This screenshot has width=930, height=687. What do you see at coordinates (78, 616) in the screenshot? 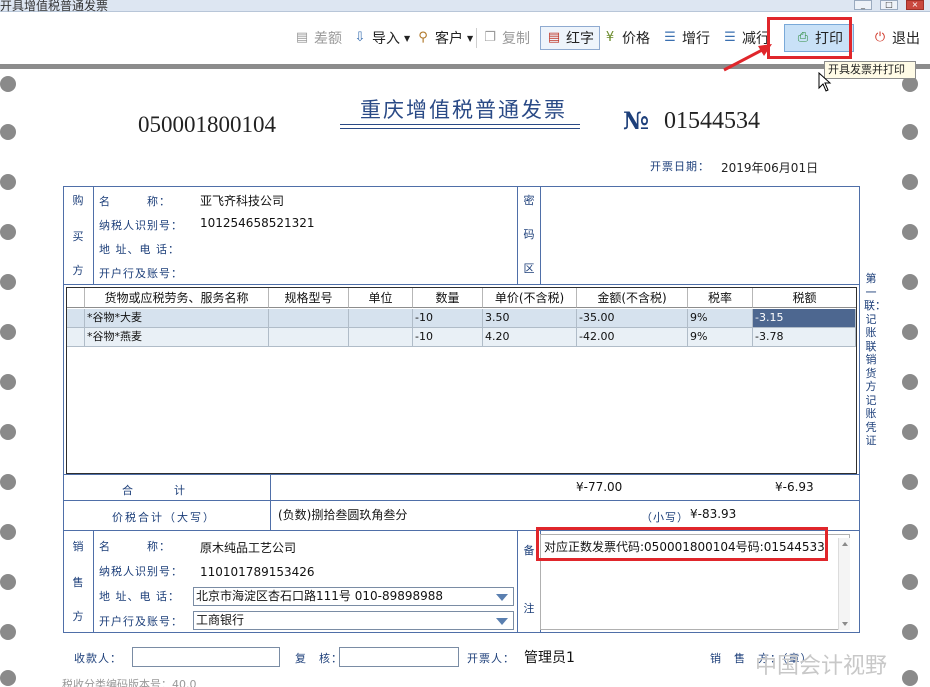
I see `seller-label-3: 方` at bounding box center [78, 616].